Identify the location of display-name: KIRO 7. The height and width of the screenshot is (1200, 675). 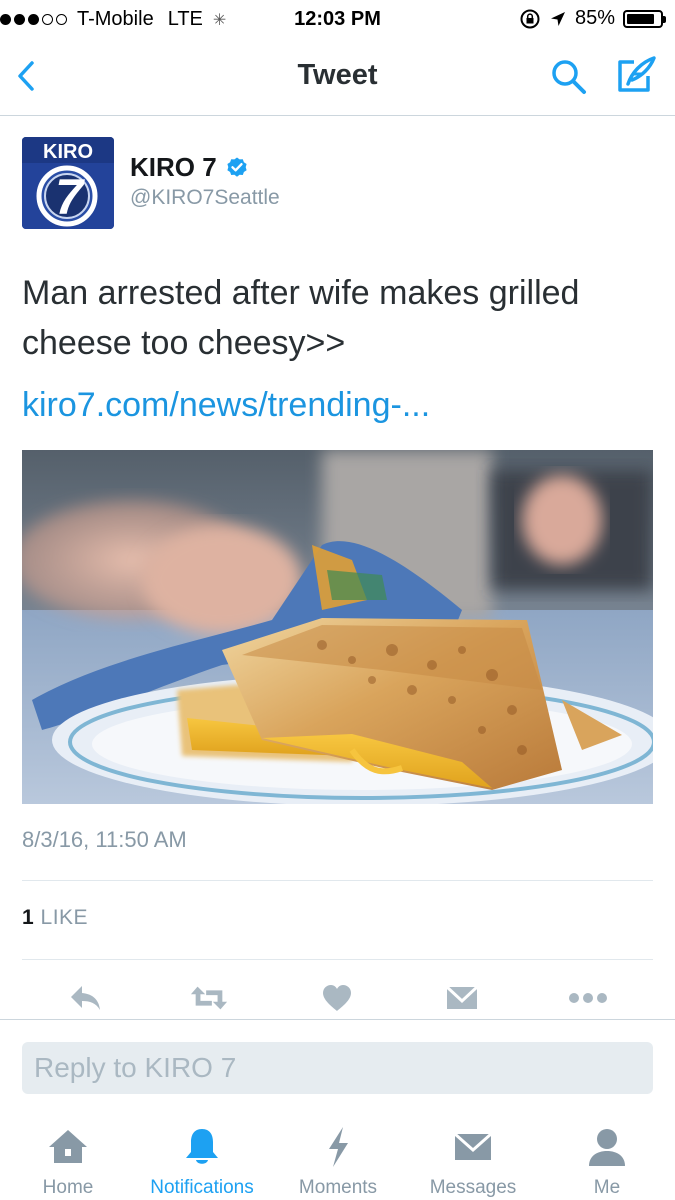
(173, 167).